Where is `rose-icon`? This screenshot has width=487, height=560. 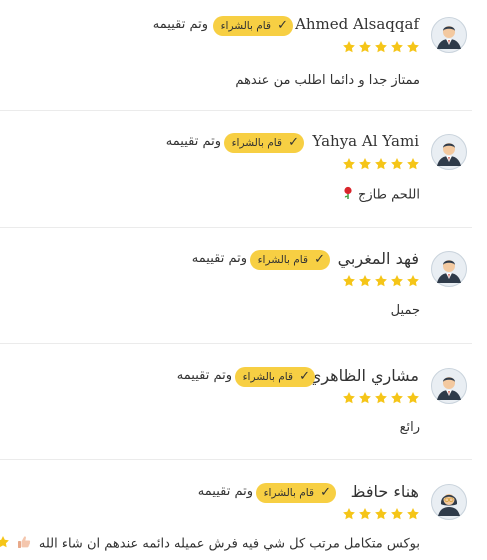 rose-icon is located at coordinates (348, 195).